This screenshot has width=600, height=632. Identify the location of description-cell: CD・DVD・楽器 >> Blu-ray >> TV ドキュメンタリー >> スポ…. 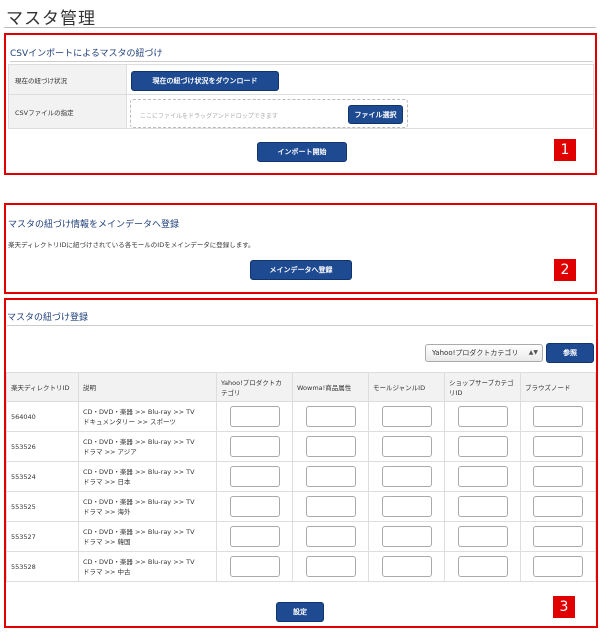
(147, 416).